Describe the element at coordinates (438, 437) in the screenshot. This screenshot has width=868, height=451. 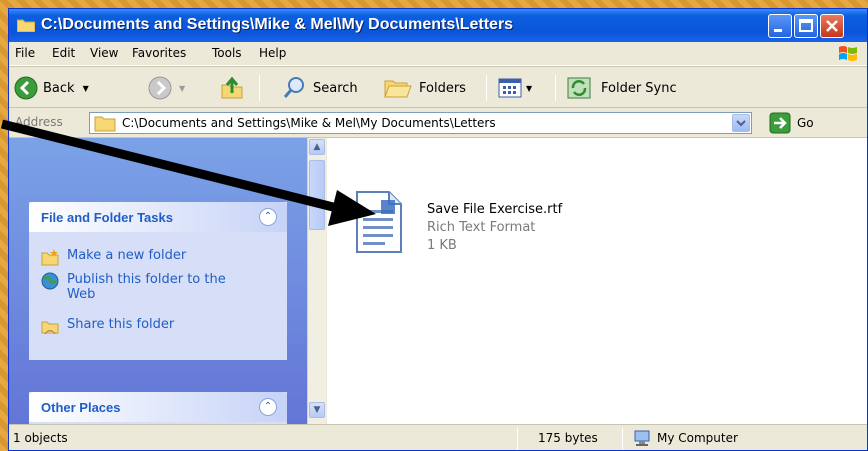
I see `status-bar: 1 objects 175 bytes My Computer` at that location.